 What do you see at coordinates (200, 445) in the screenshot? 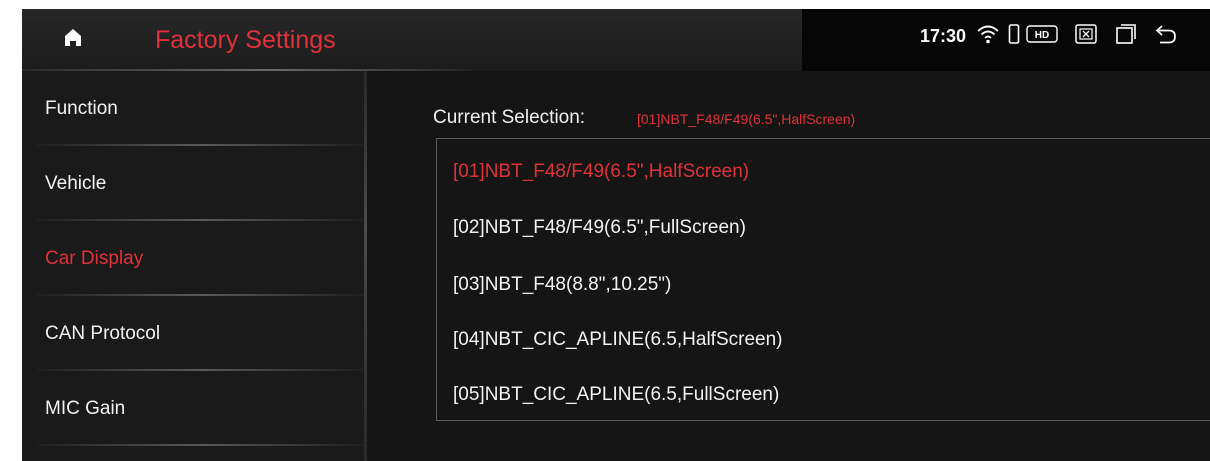
I see `divider` at bounding box center [200, 445].